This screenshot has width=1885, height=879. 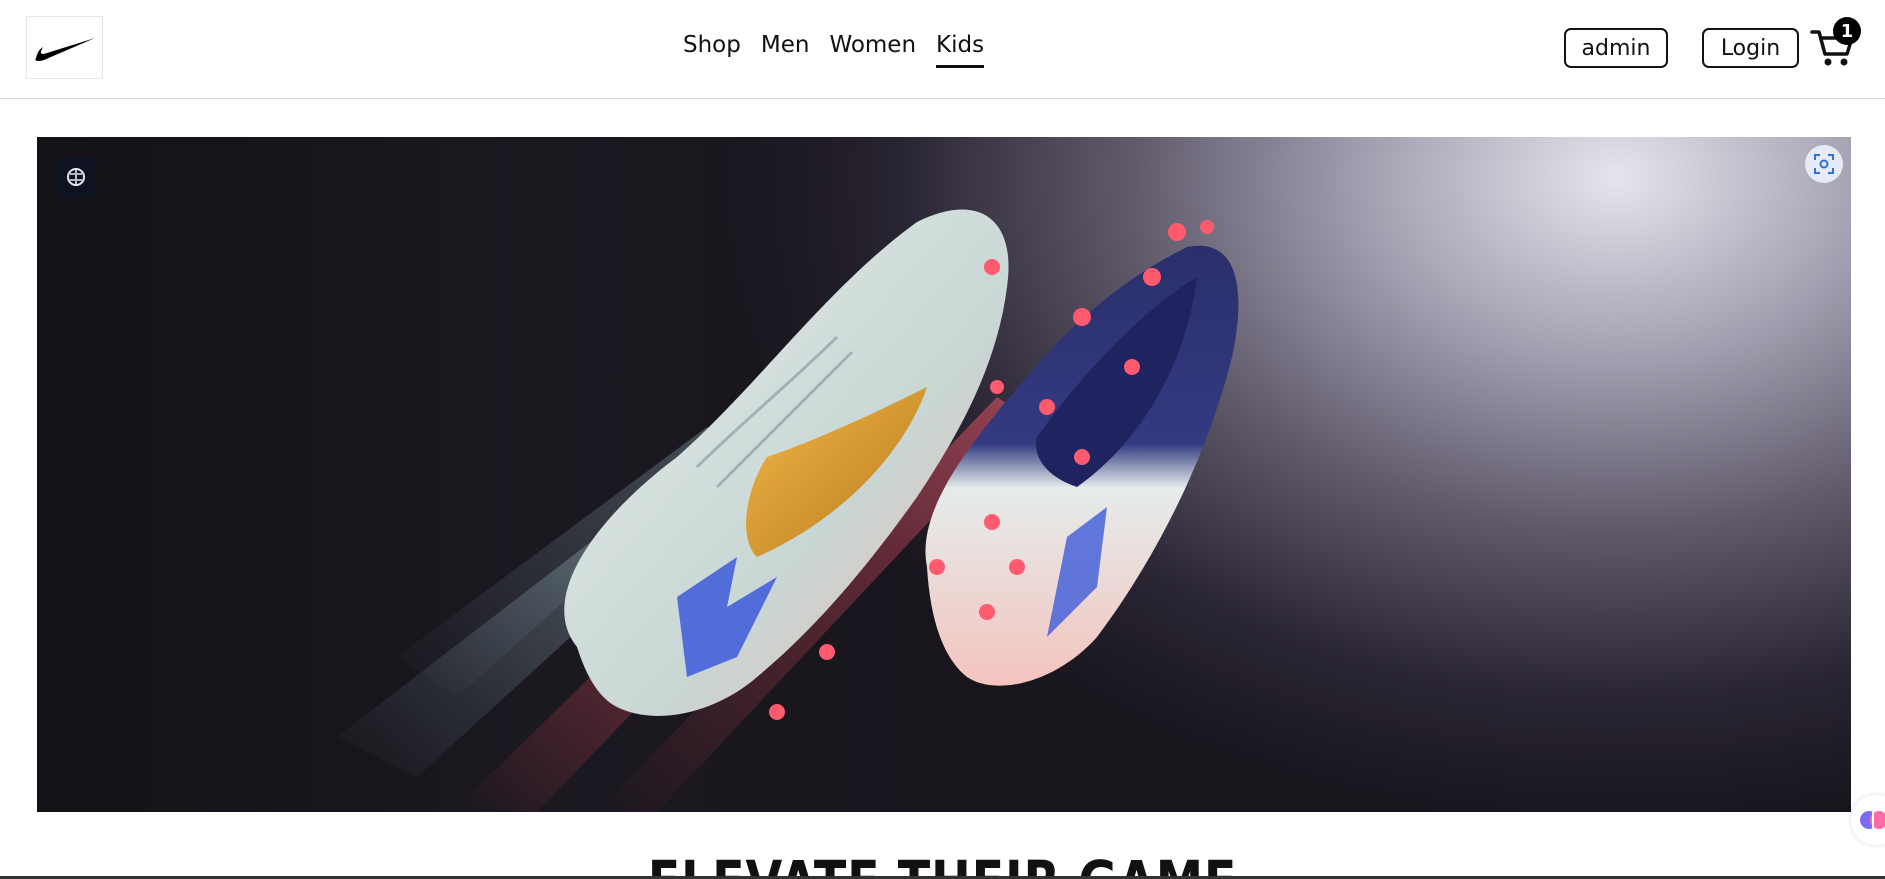 I want to click on assistant-brain-icon, so click(x=1868, y=820).